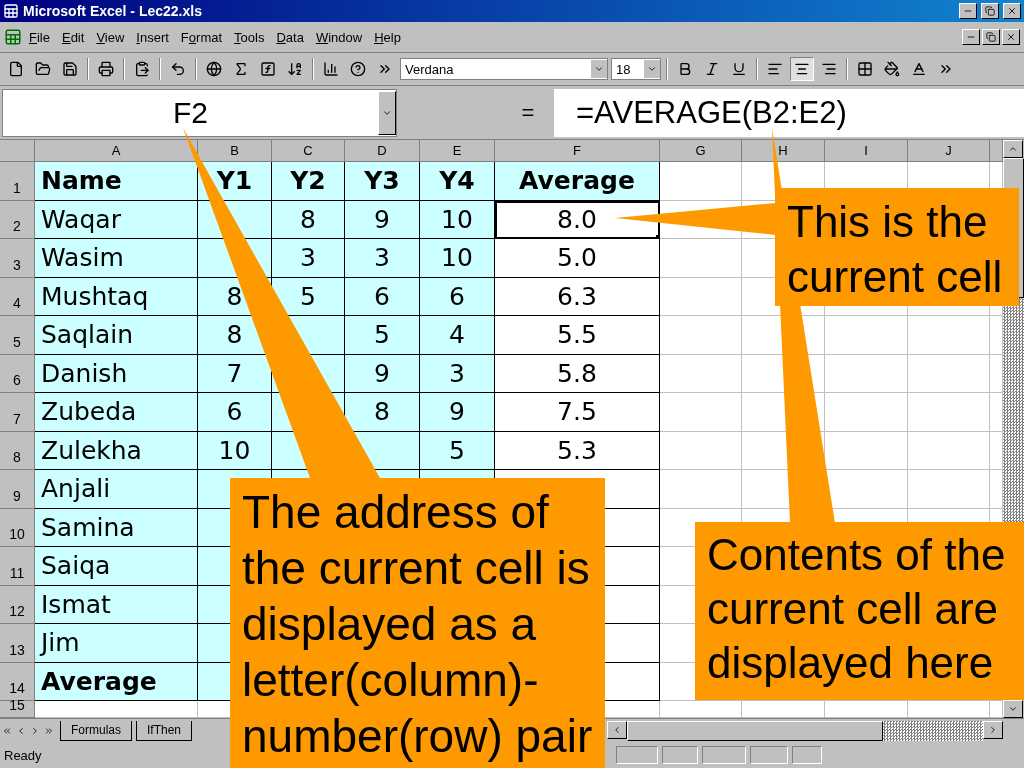 This screenshot has height=768, width=1024. Describe the element at coordinates (859, 611) in the screenshot. I see `callout-tooltip: Contents of the current cell are displayed here` at that location.